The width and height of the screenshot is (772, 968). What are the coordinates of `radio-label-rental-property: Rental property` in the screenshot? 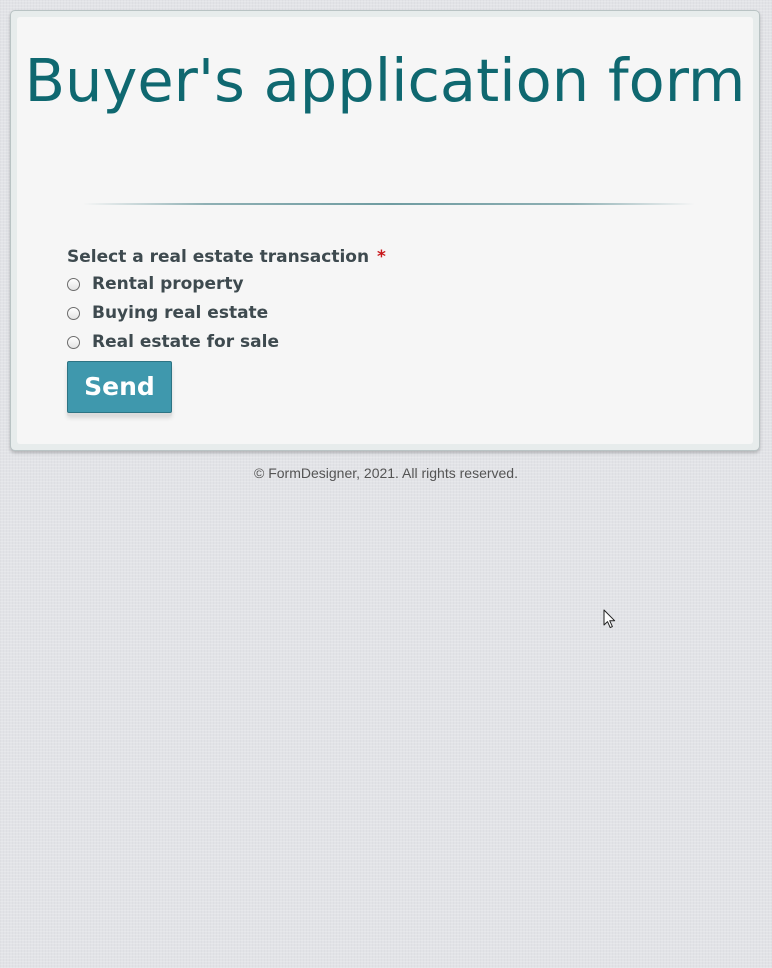 It's located at (168, 284).